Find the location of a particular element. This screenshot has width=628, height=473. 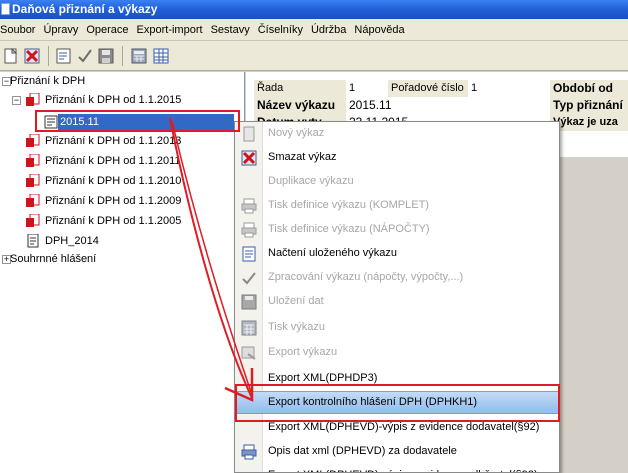

annotation-arrows is located at coordinates (211, 259).